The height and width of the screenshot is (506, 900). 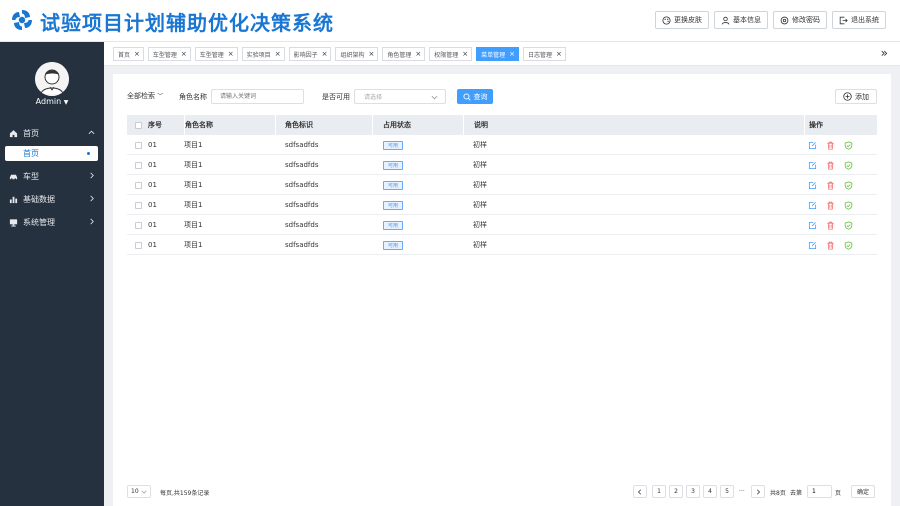 I want to click on tab-impact-factor: 影响因子 ×, so click(x=310, y=54).